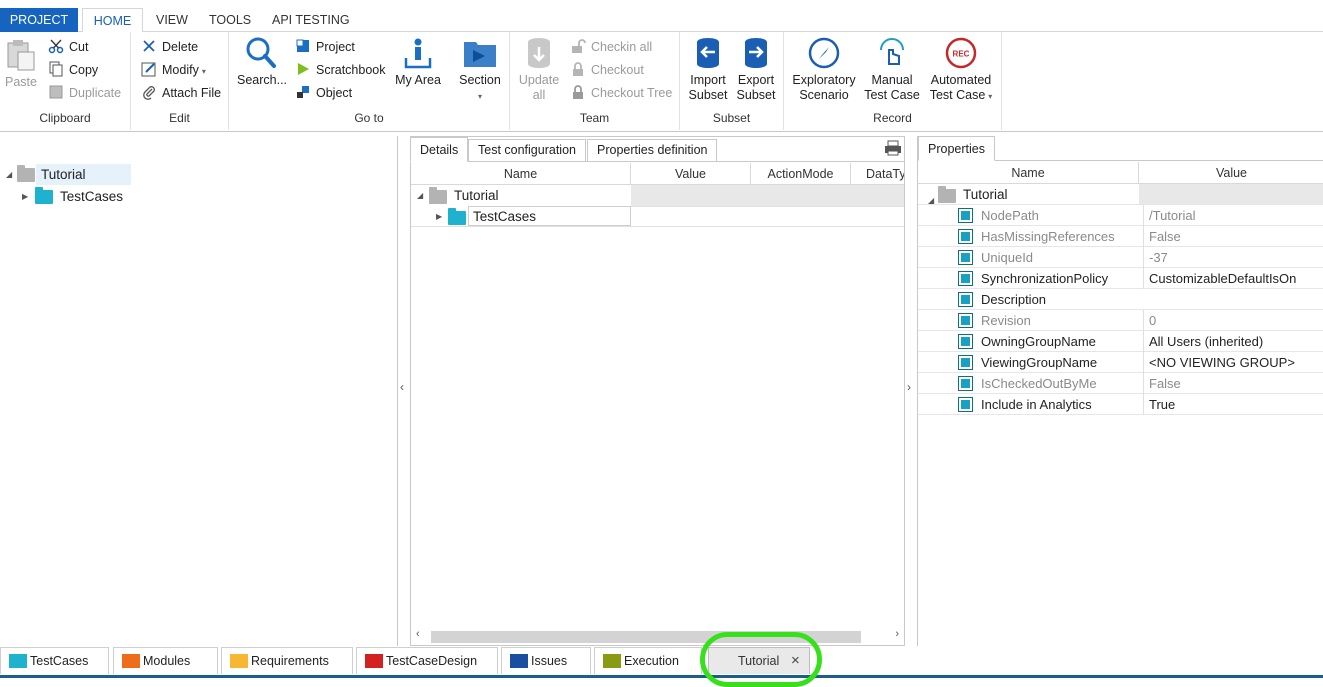 The width and height of the screenshot is (1323, 687). What do you see at coordinates (801, 174) in the screenshot?
I see `col-actionmode: ActionMode` at bounding box center [801, 174].